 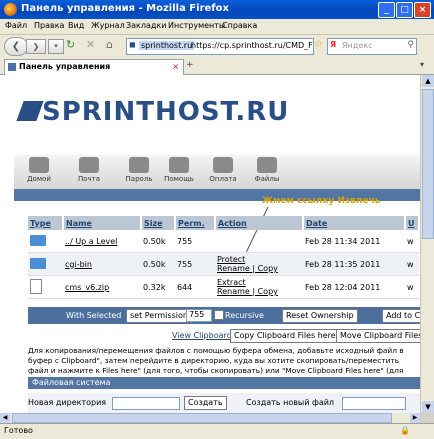 I want to click on file-date: Feb 28 12:04 2011, so click(x=354, y=287).